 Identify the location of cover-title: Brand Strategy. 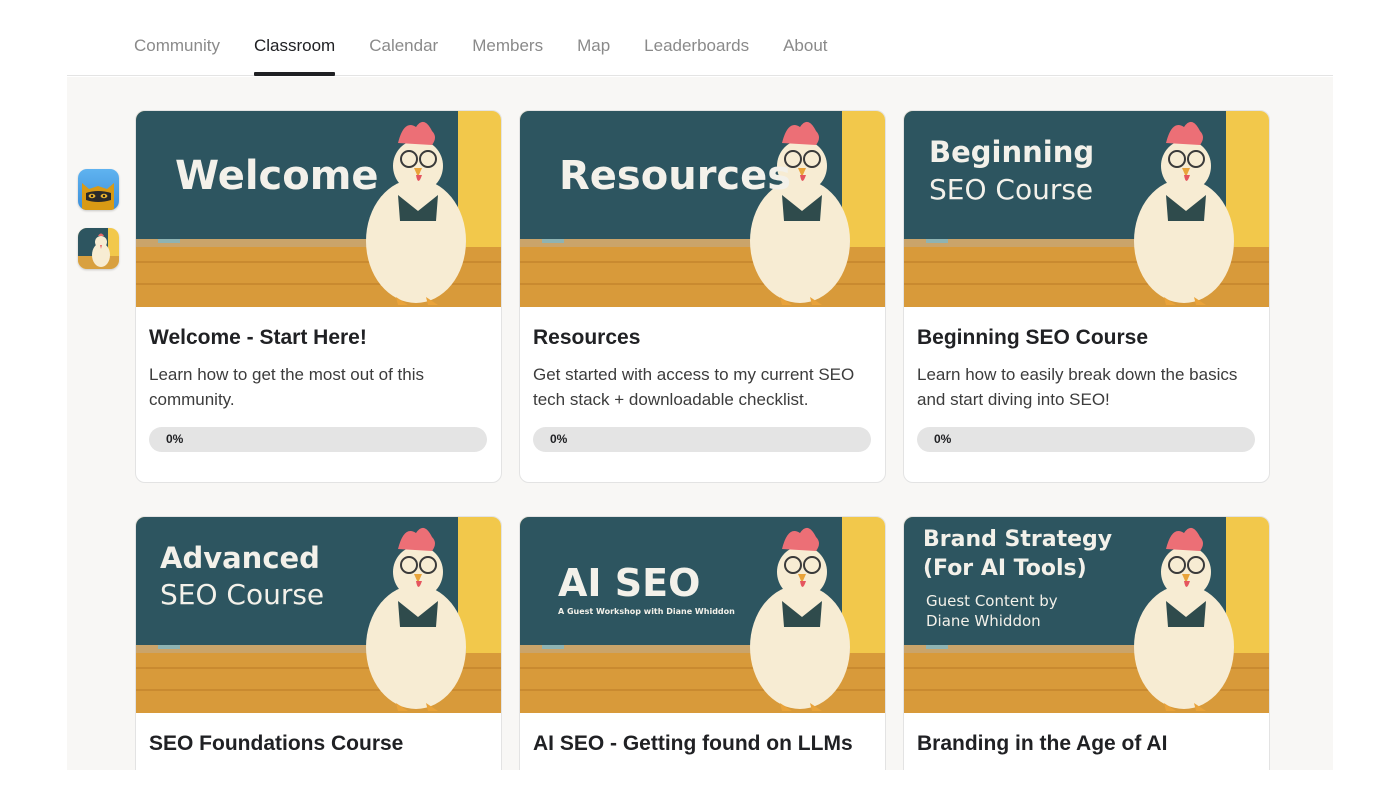
(1018, 539).